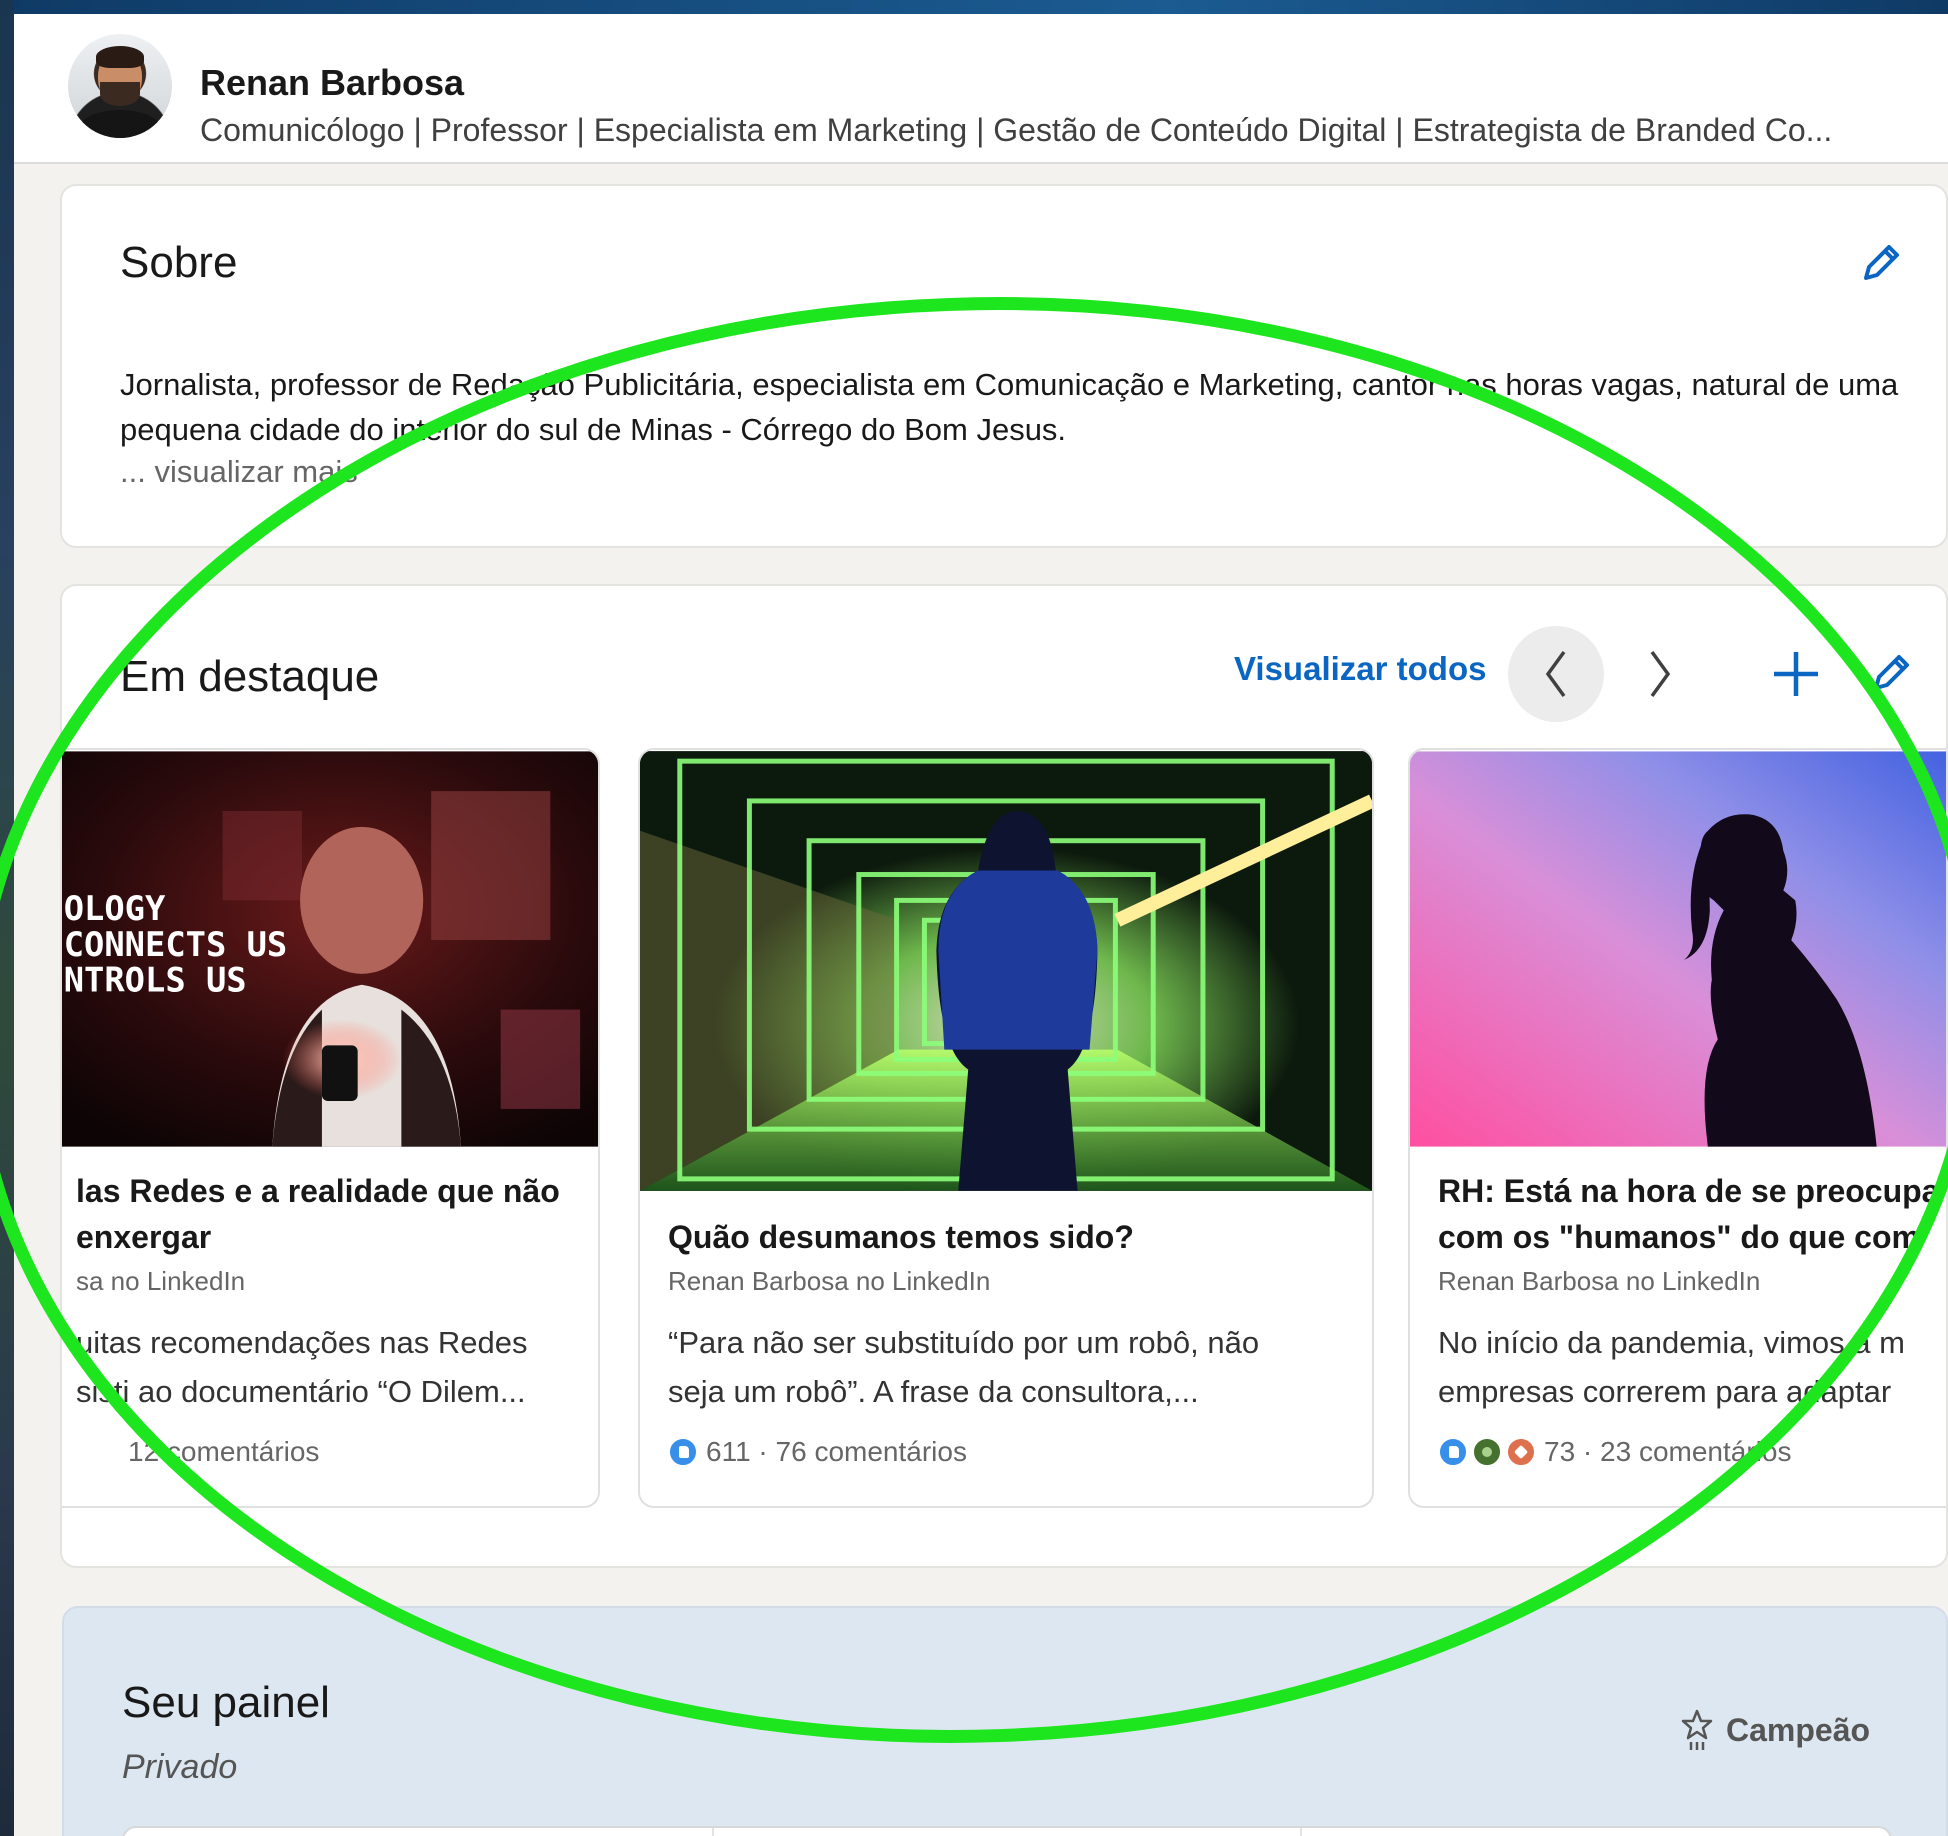 The width and height of the screenshot is (1948, 1836). What do you see at coordinates (1007, 1831) in the screenshot?
I see `dashboard-stats-panel` at bounding box center [1007, 1831].